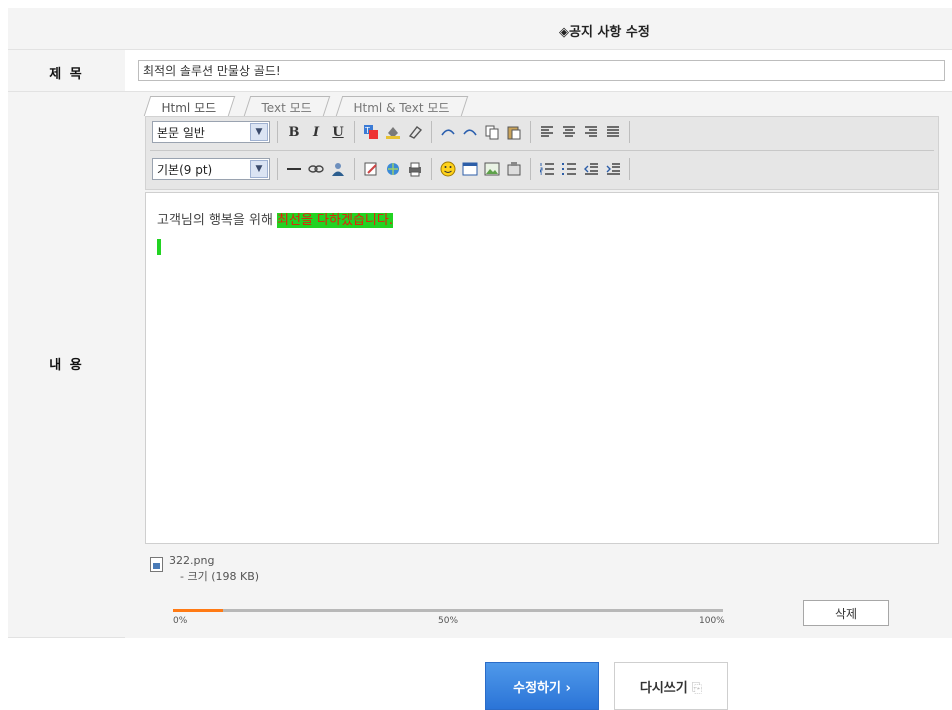 The image size is (952, 710). I want to click on progress-label-100: 100%, so click(712, 621).